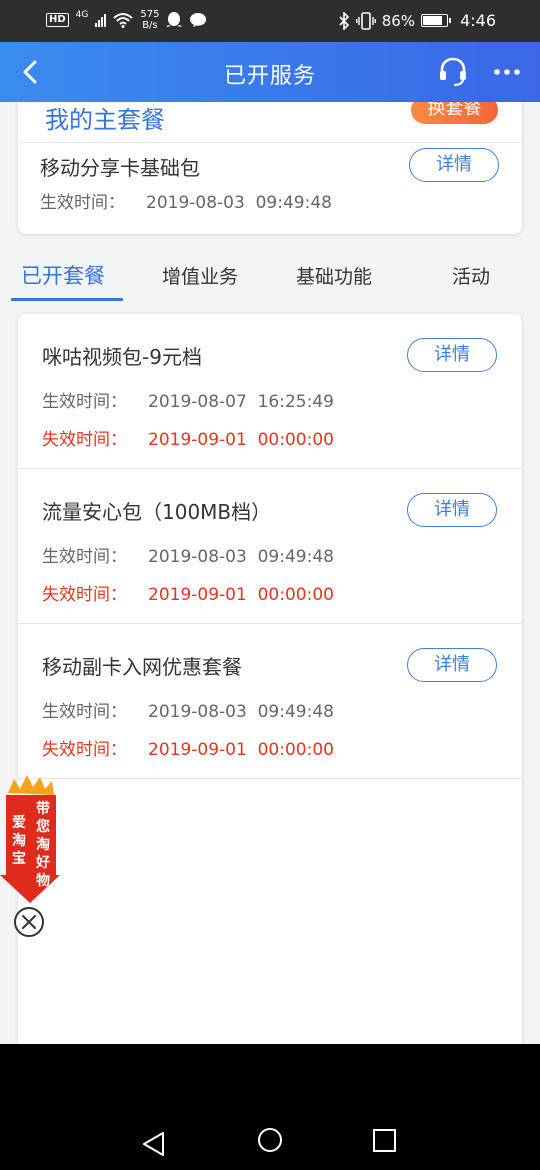 The width and height of the screenshot is (540, 1170). I want to click on main-package-title: 我的主套餐, so click(105, 120).